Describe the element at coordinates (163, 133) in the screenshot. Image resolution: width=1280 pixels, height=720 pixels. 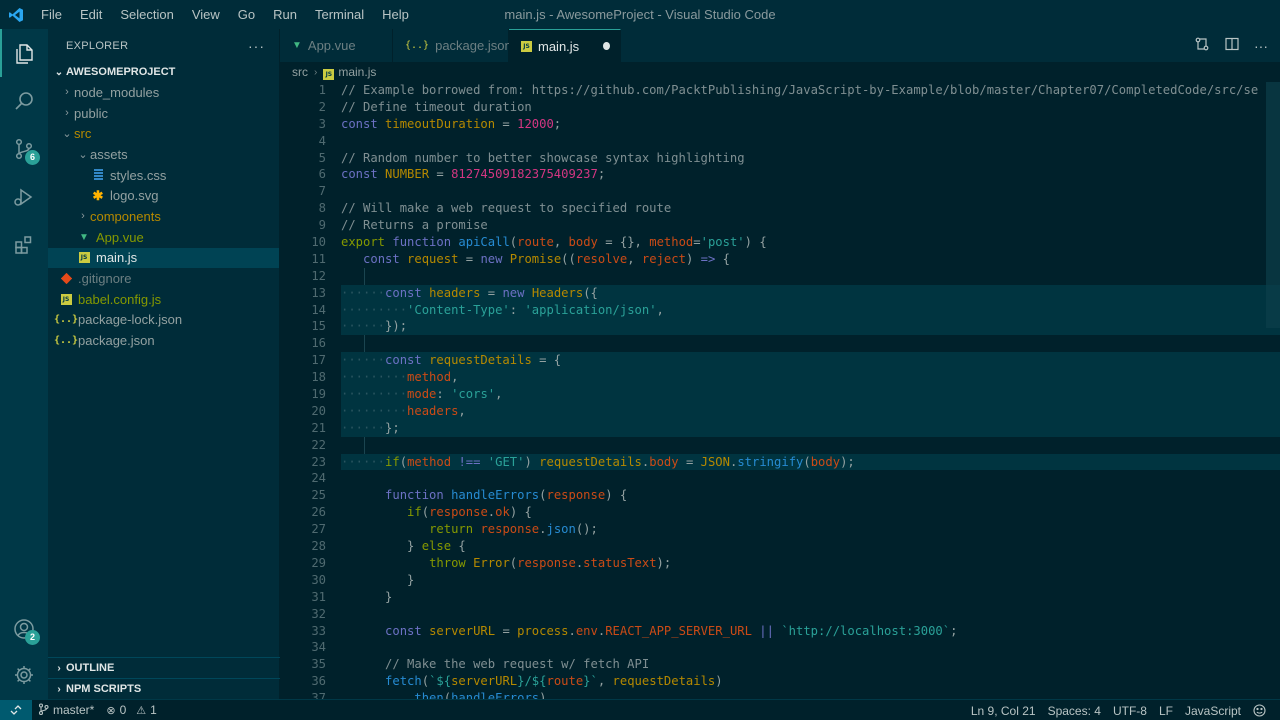
I see `tree-folder-src: ⌄ src` at that location.